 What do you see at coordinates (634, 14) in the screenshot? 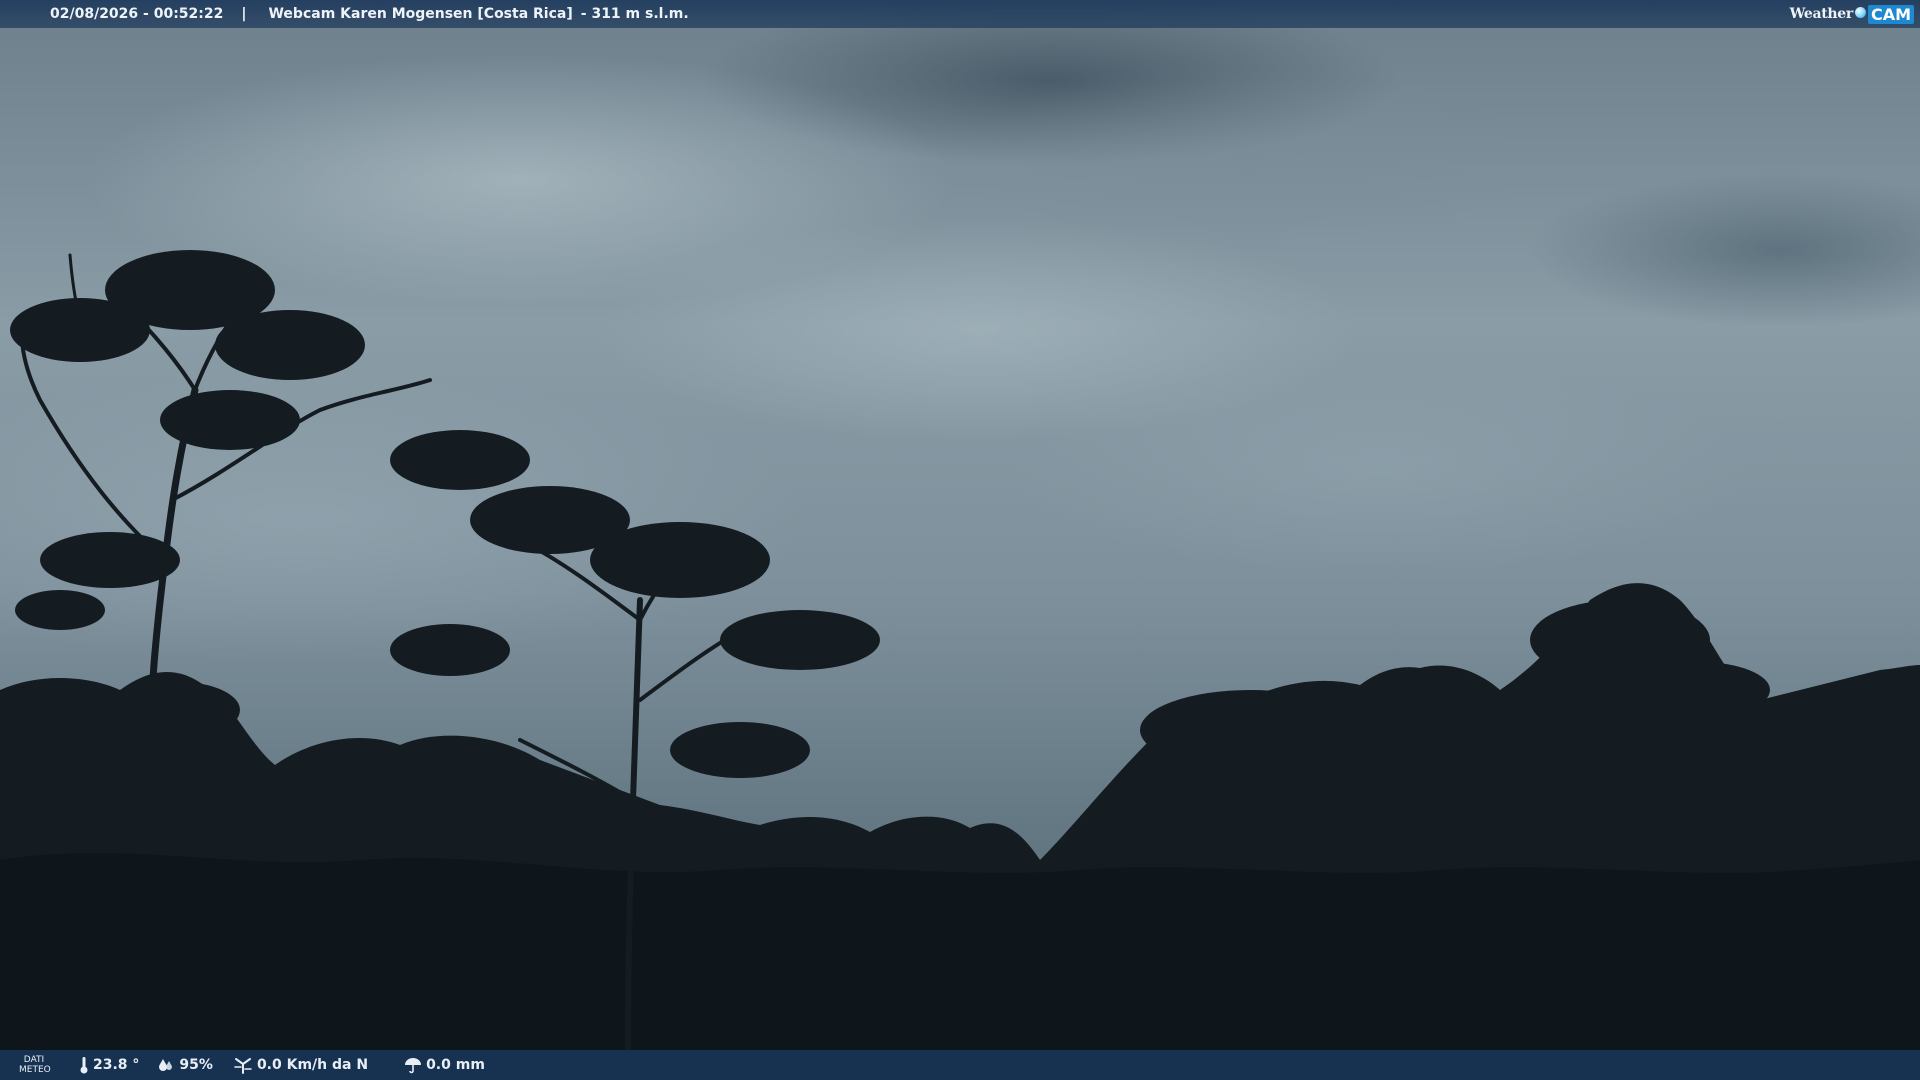
I see `altitude: - 311 m s.l.m.` at bounding box center [634, 14].